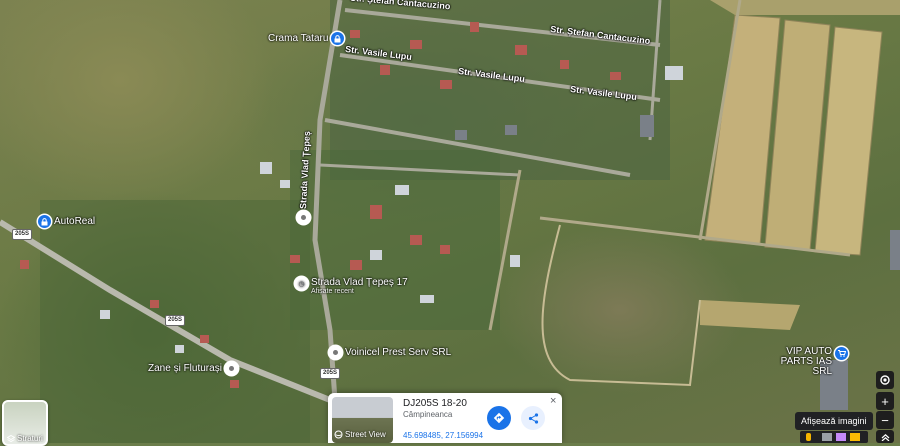 This screenshot has height=446, width=900. Describe the element at coordinates (806, 361) in the screenshot. I see `poi-label: VIP AUTO PARTS IAS SRL` at that location.